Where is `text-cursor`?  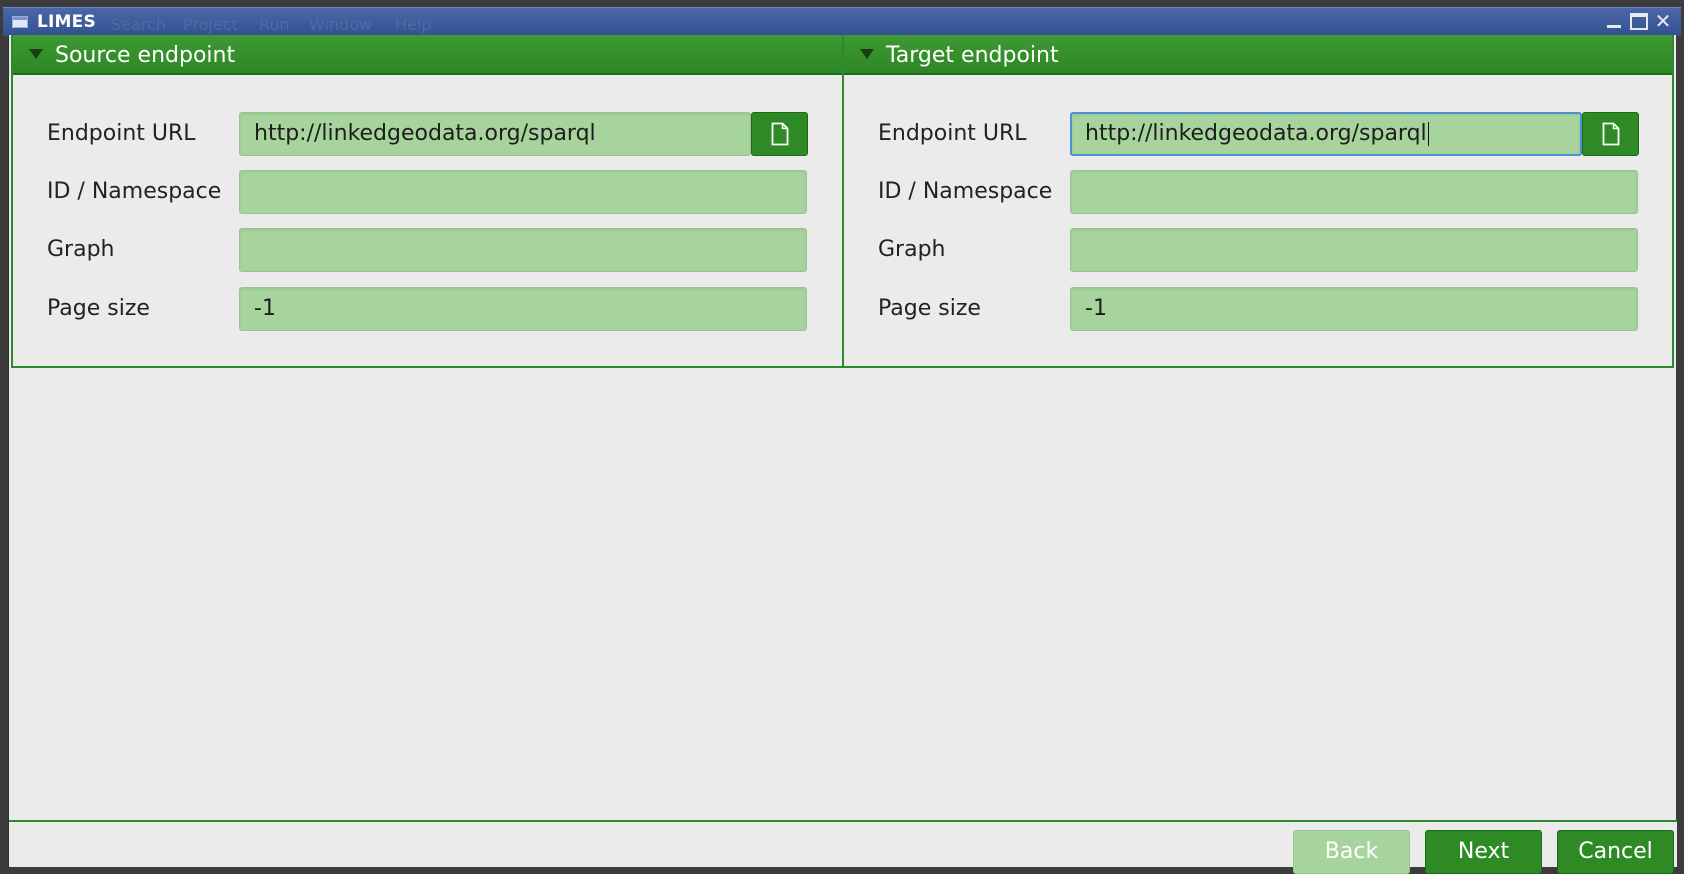
text-cursor is located at coordinates (1428, 134).